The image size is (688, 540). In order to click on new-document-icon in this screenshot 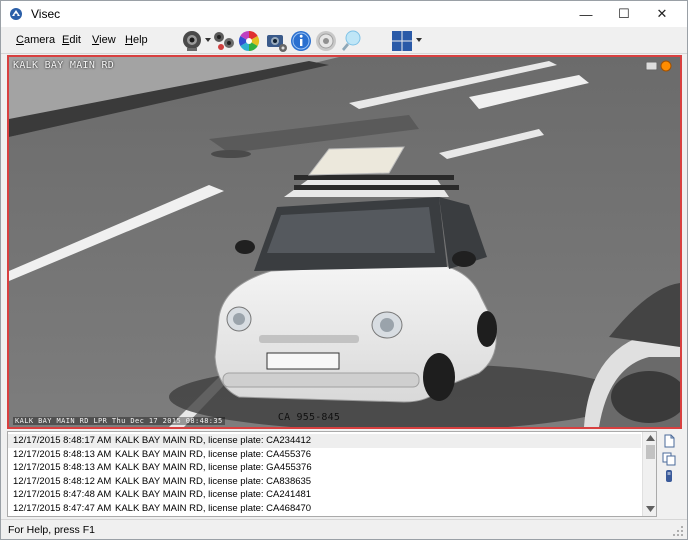, I will do `click(669, 441)`.